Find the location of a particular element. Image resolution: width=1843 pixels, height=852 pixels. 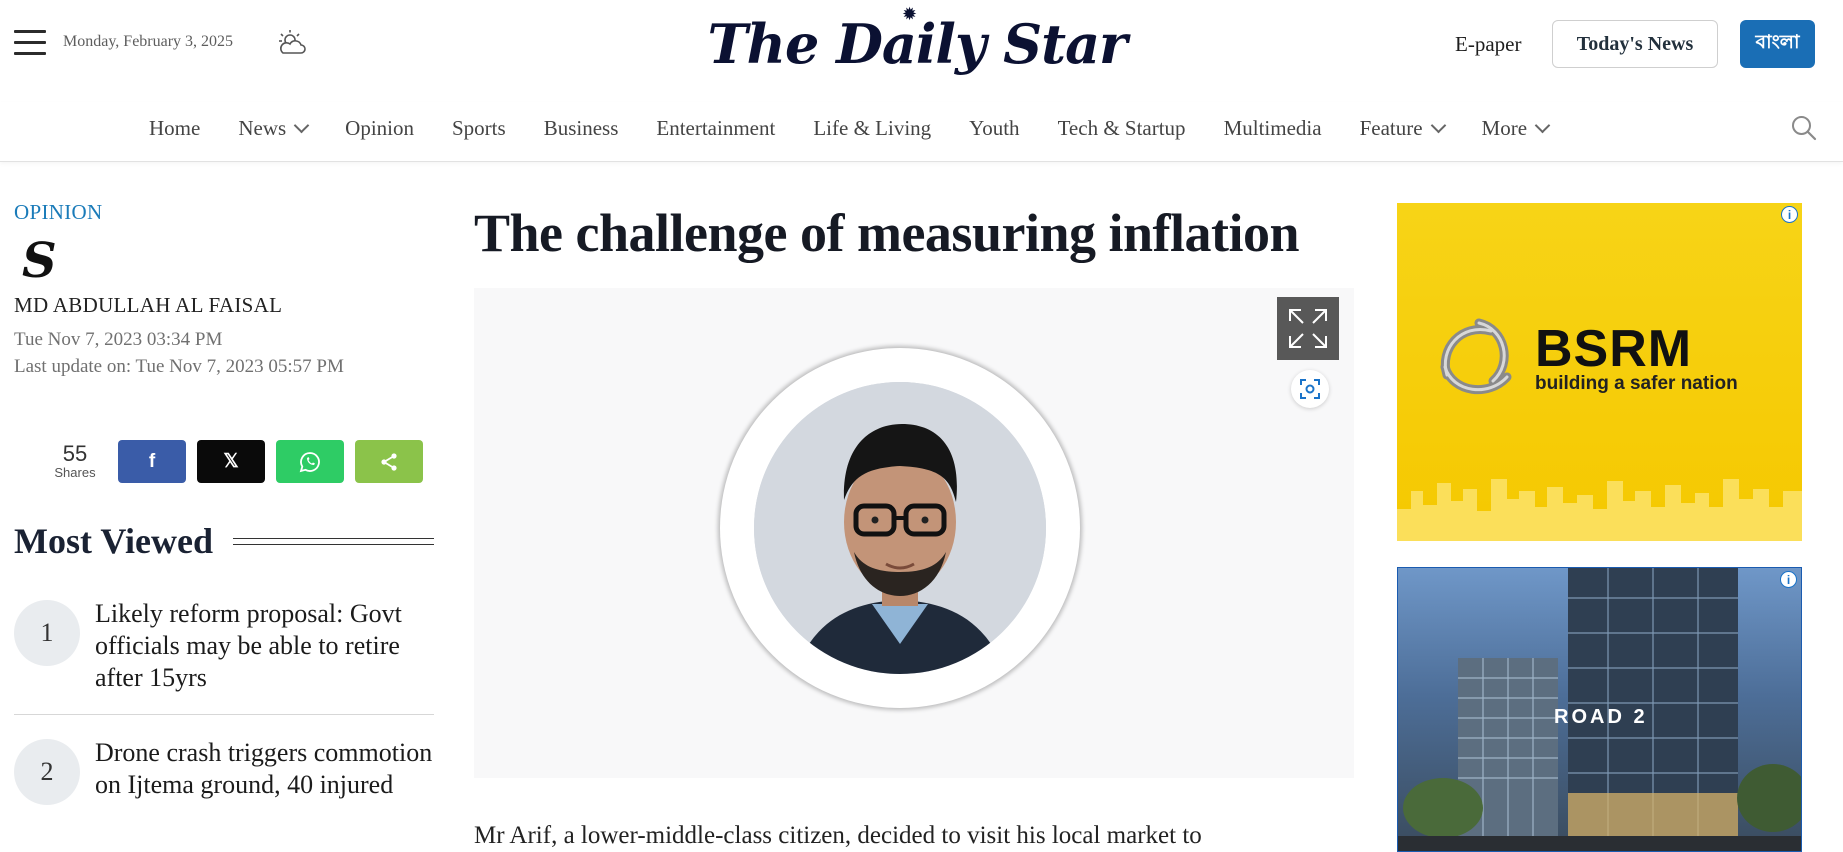

nav-item-label: Business is located at coordinates (581, 128).